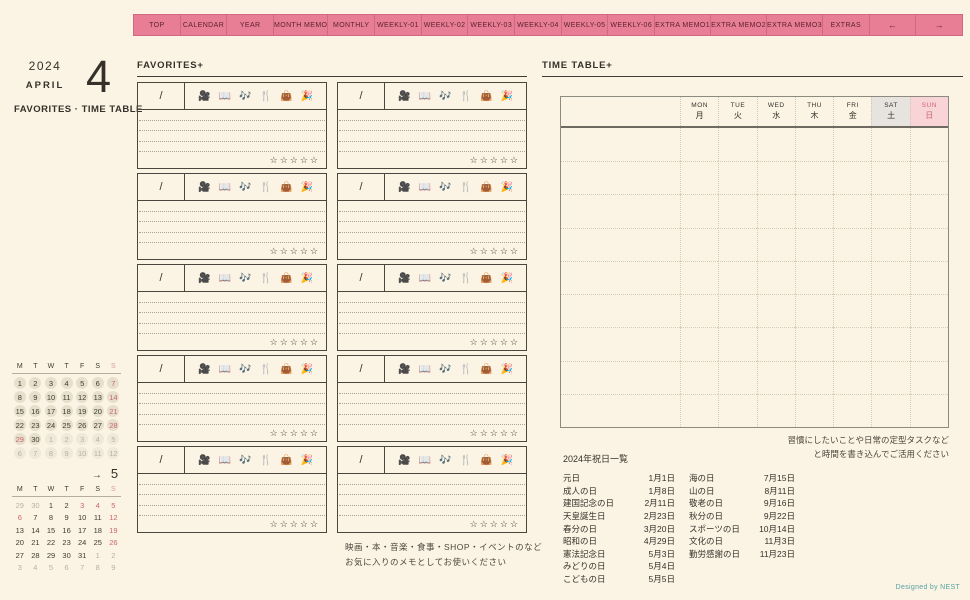 The height and width of the screenshot is (600, 970). Describe the element at coordinates (492, 25) in the screenshot. I see `nav-tab-weekly-03: WEEKLY-03` at that location.